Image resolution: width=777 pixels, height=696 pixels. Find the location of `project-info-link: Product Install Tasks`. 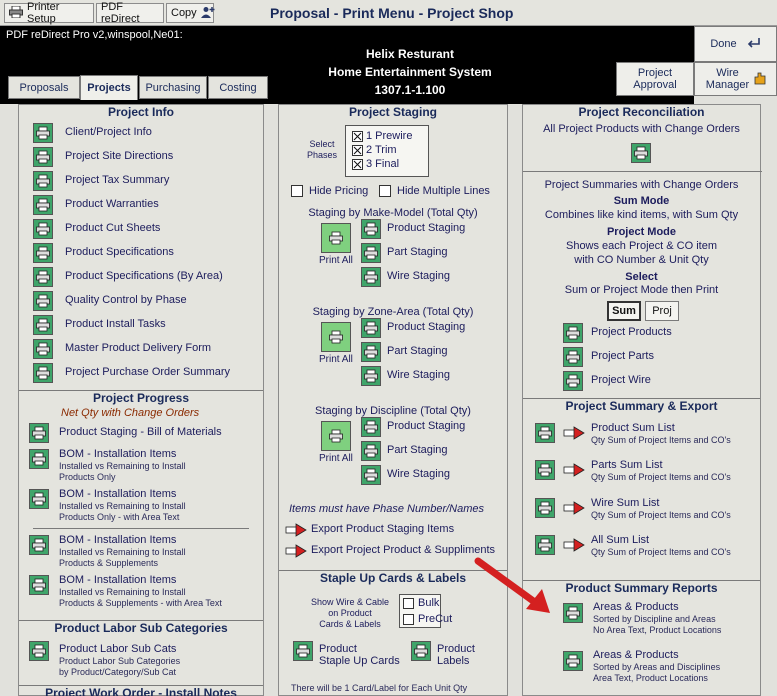

project-info-link: Product Install Tasks is located at coordinates (115, 324).